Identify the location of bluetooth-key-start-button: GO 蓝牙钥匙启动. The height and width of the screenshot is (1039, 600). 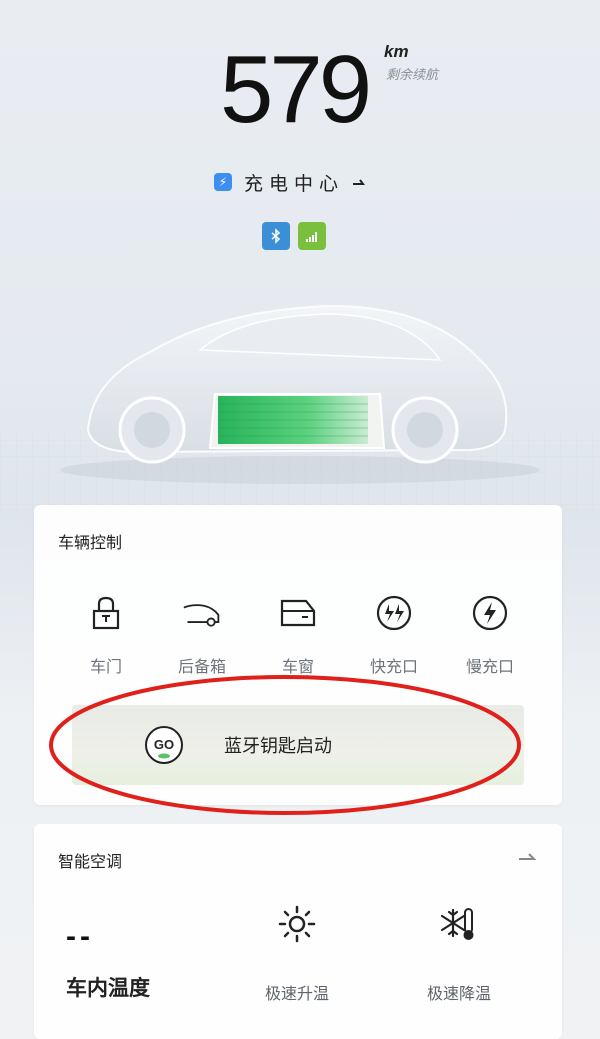
(298, 745).